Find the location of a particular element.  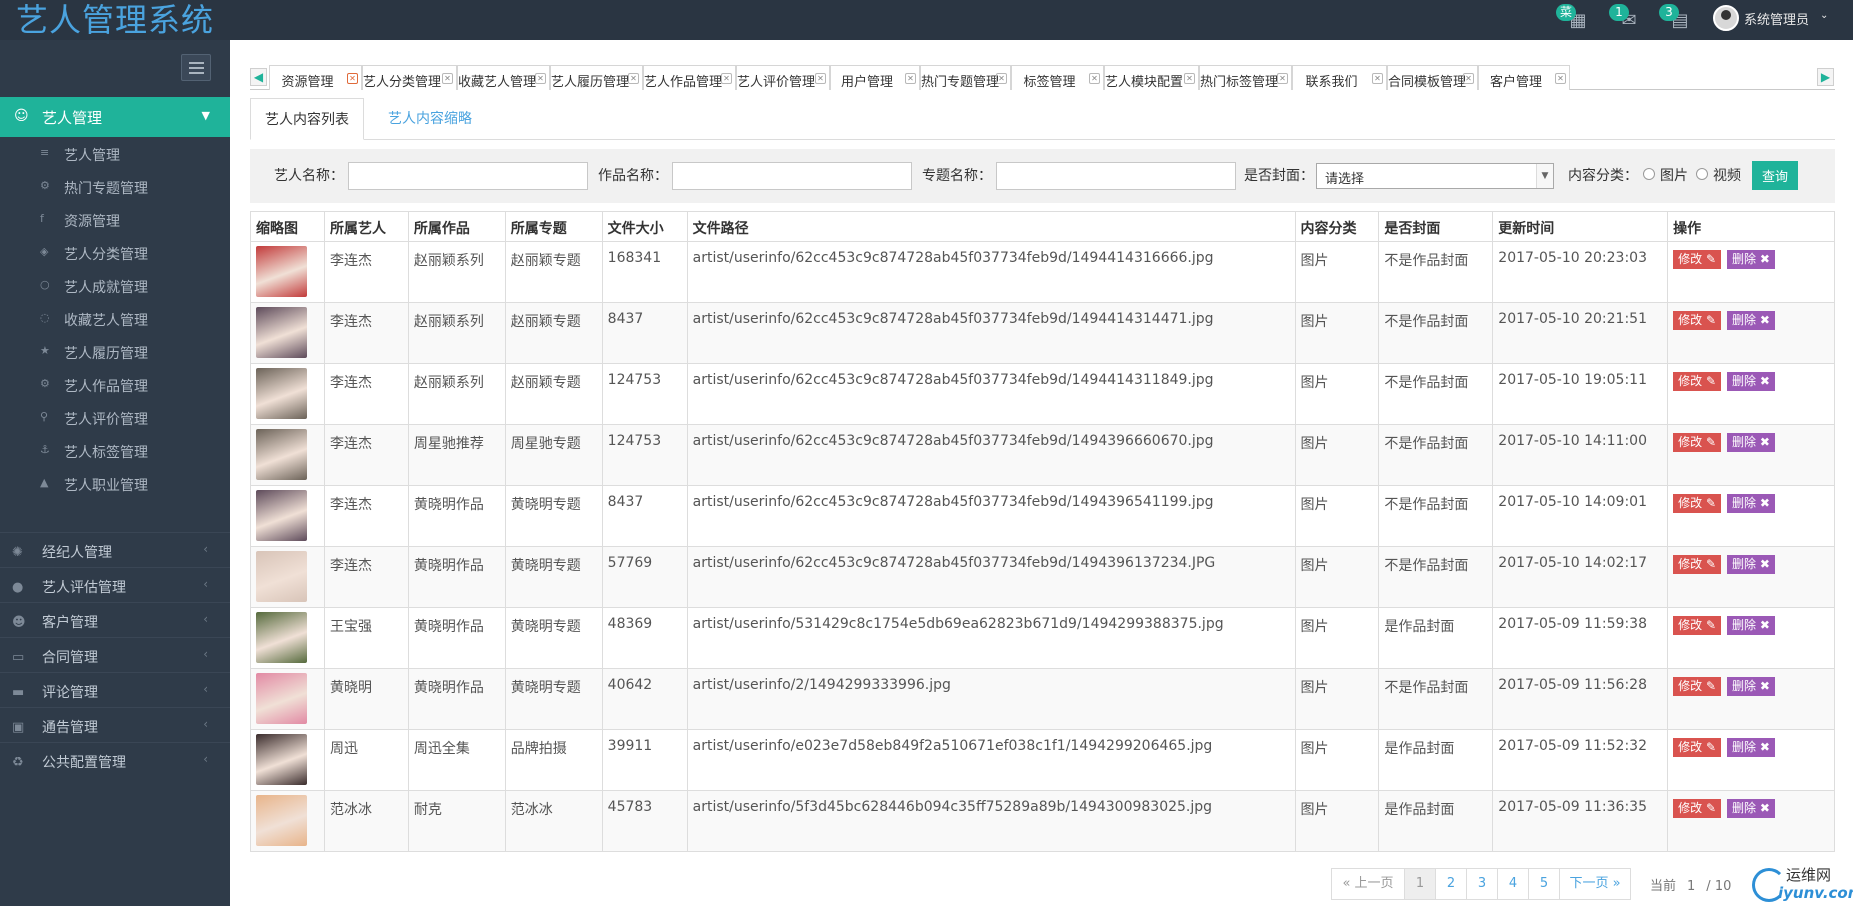

sidebar-group: ▬ 评论管理 ‹ is located at coordinates (115, 689).